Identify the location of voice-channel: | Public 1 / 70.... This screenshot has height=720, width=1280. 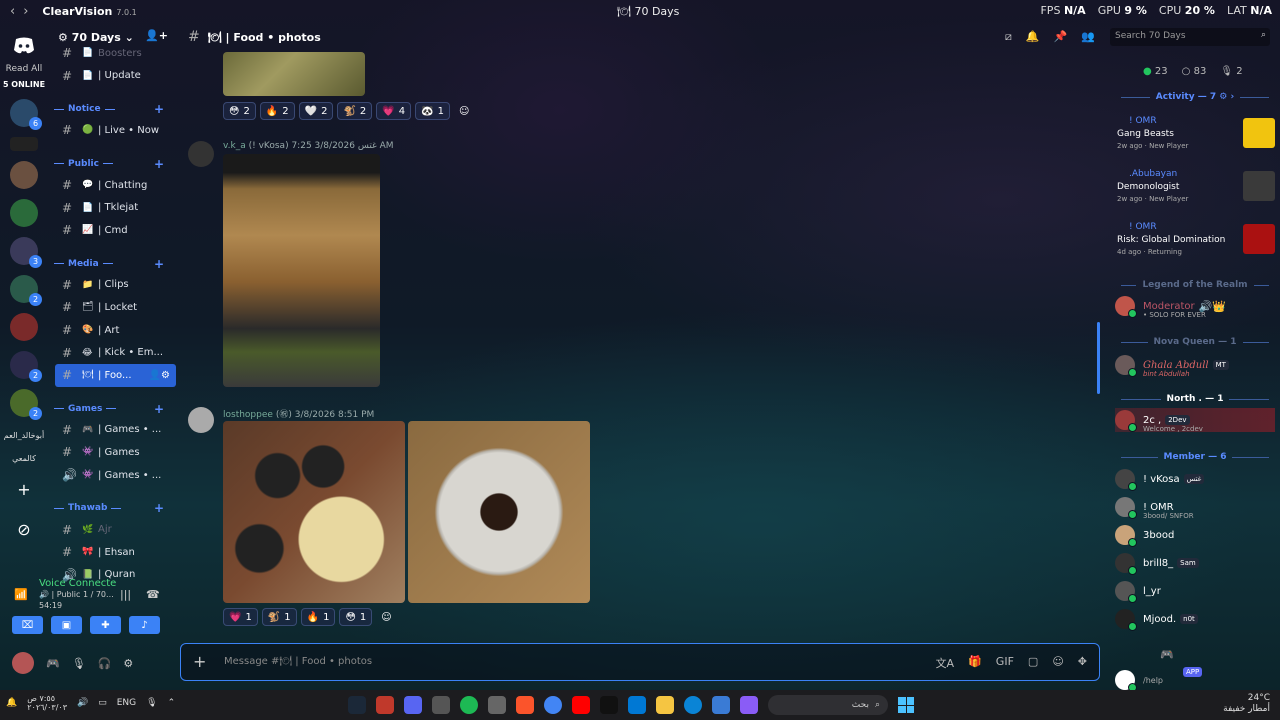
(83, 594).